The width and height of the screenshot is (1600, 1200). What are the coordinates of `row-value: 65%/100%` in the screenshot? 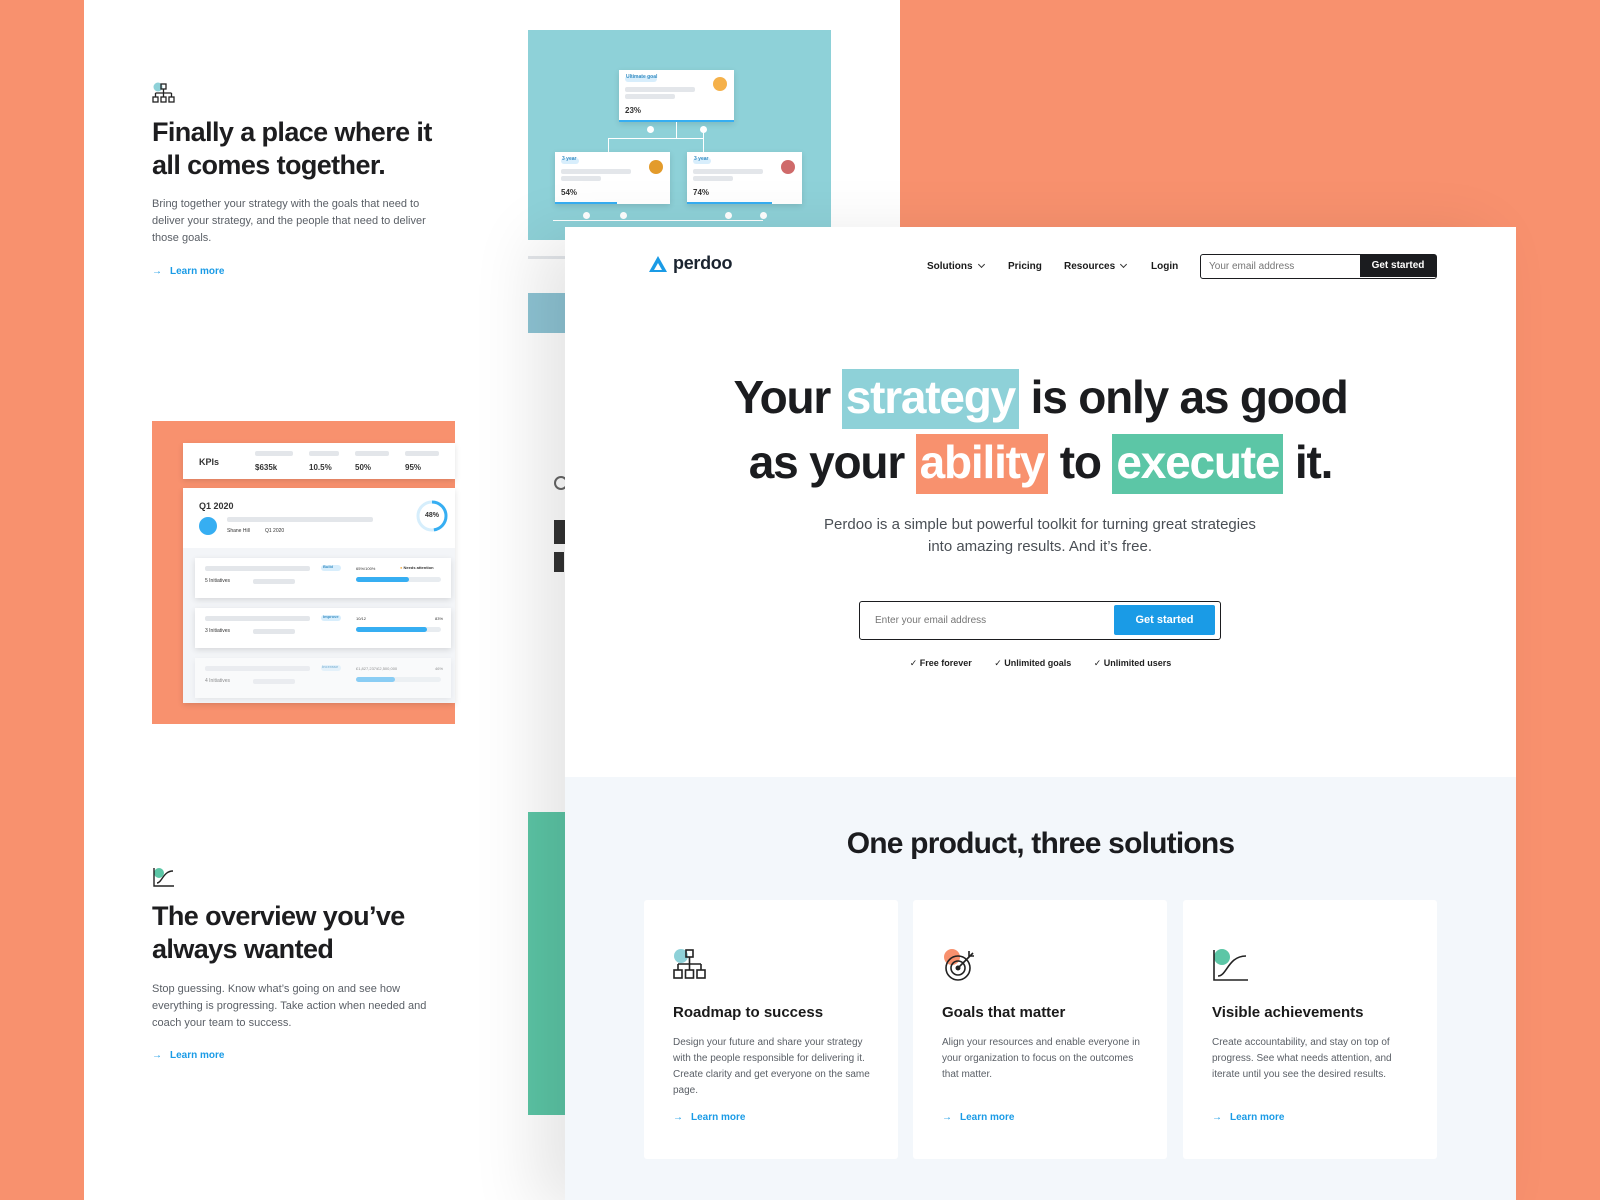 It's located at (366, 568).